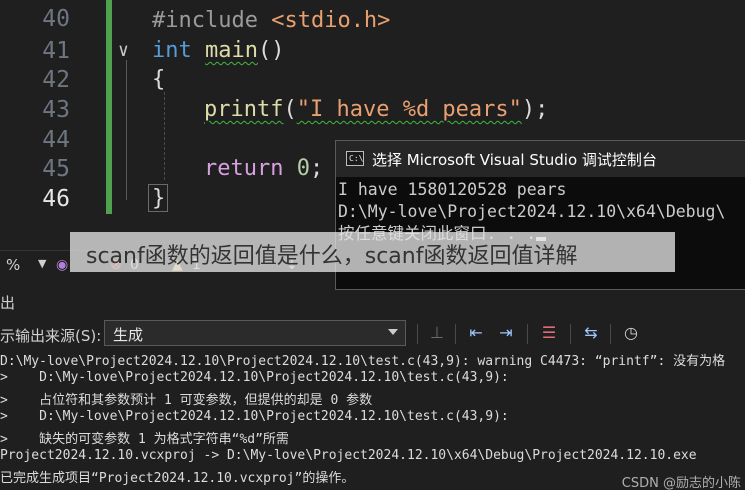  I want to click on output-source-select: 生成, so click(255, 333).